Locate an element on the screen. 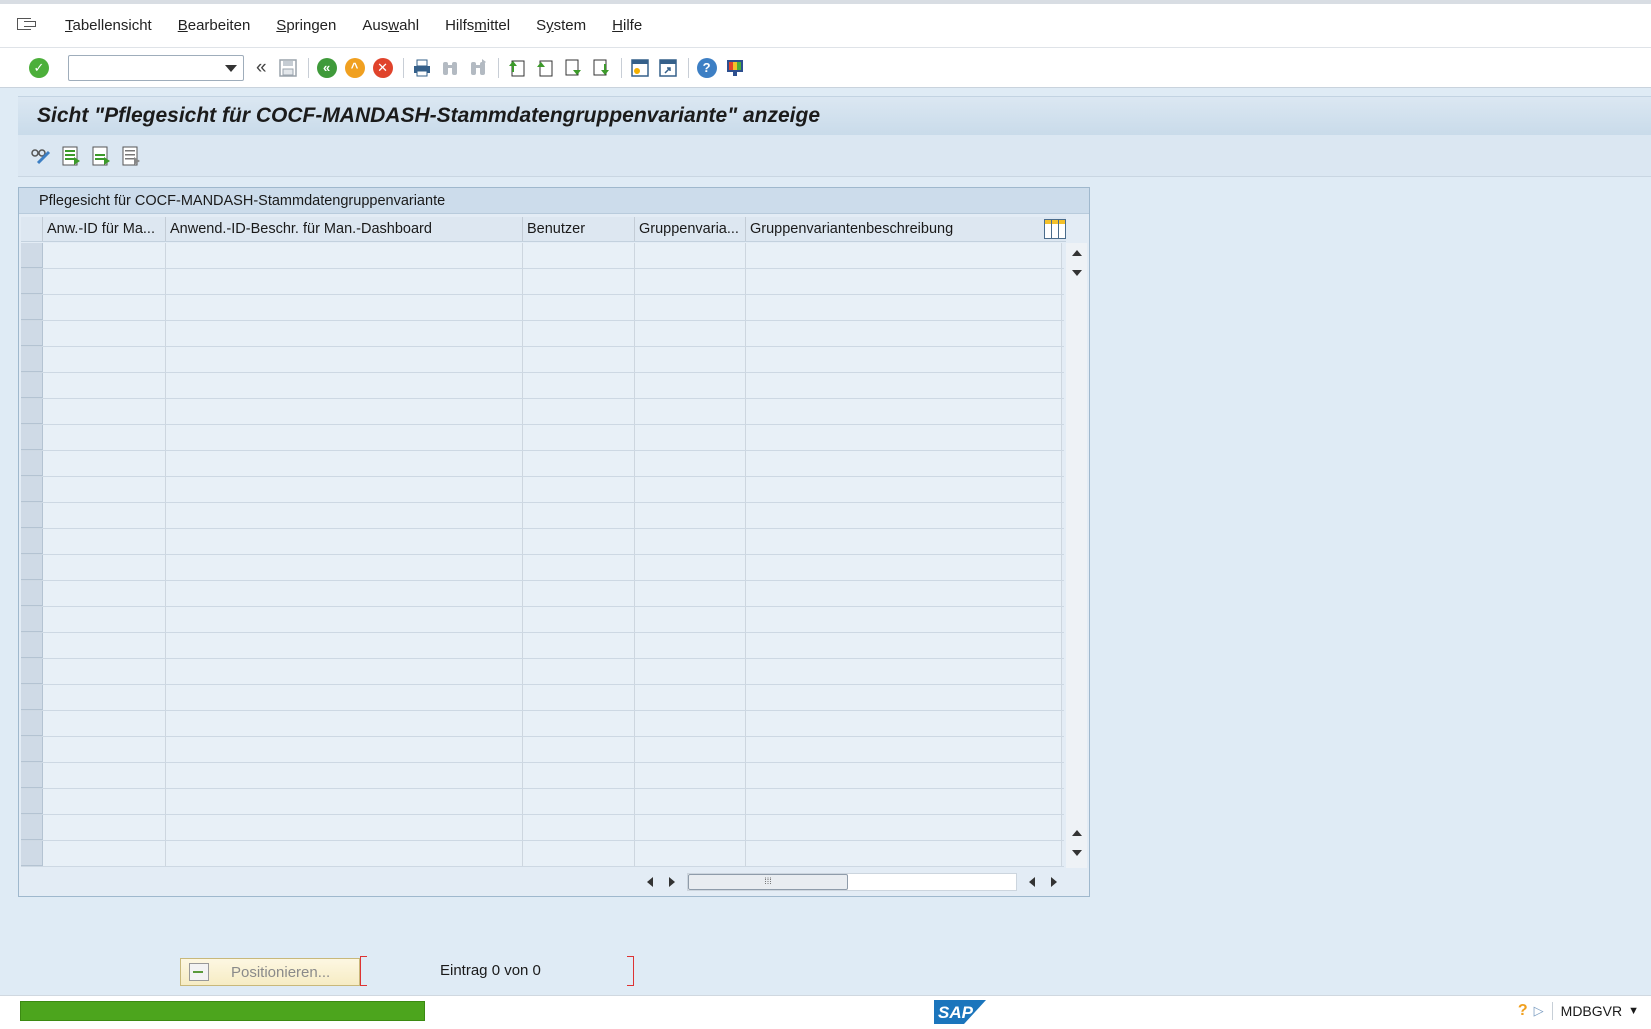  vertical-scrollbar is located at coordinates (1076, 555).